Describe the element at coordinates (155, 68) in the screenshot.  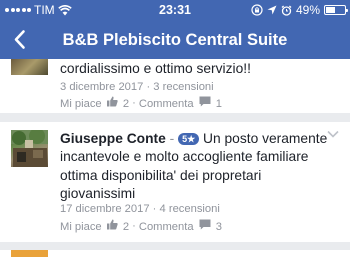
I see `review-text: cordialissimo e ottimo servizio!!` at that location.